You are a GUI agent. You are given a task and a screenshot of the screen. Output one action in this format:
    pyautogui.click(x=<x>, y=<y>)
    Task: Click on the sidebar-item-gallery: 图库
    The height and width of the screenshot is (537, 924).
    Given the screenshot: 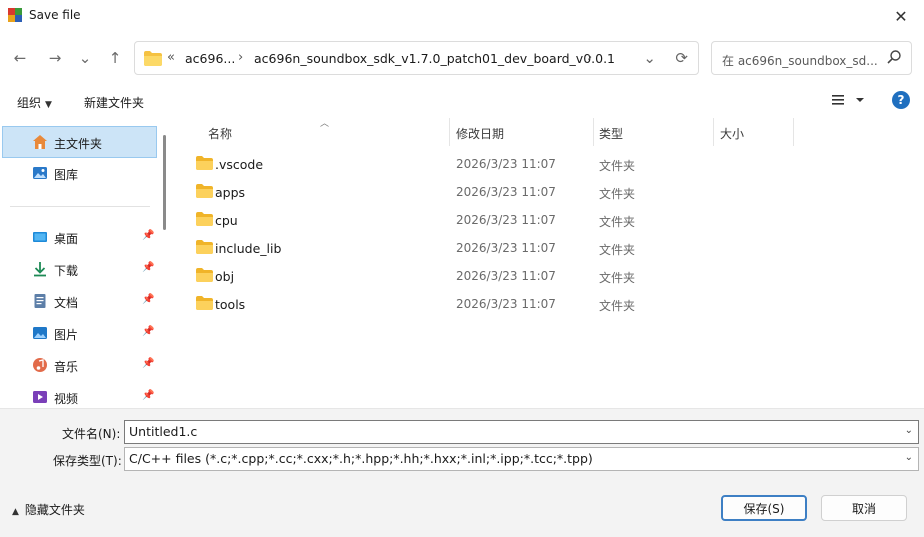 What is the action you would take?
    pyautogui.click(x=79, y=173)
    